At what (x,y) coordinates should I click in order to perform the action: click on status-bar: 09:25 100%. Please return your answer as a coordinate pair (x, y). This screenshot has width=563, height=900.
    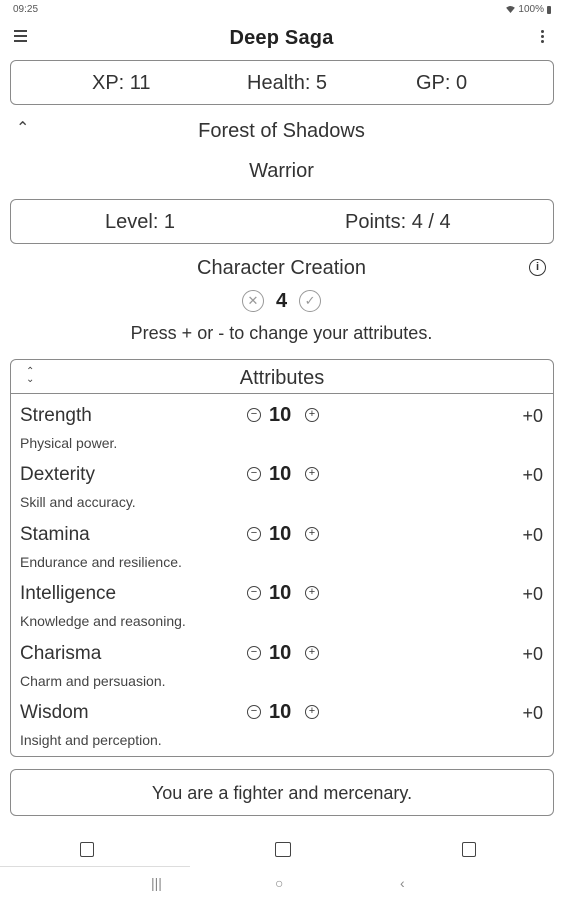
    Looking at the image, I should click on (281, 10).